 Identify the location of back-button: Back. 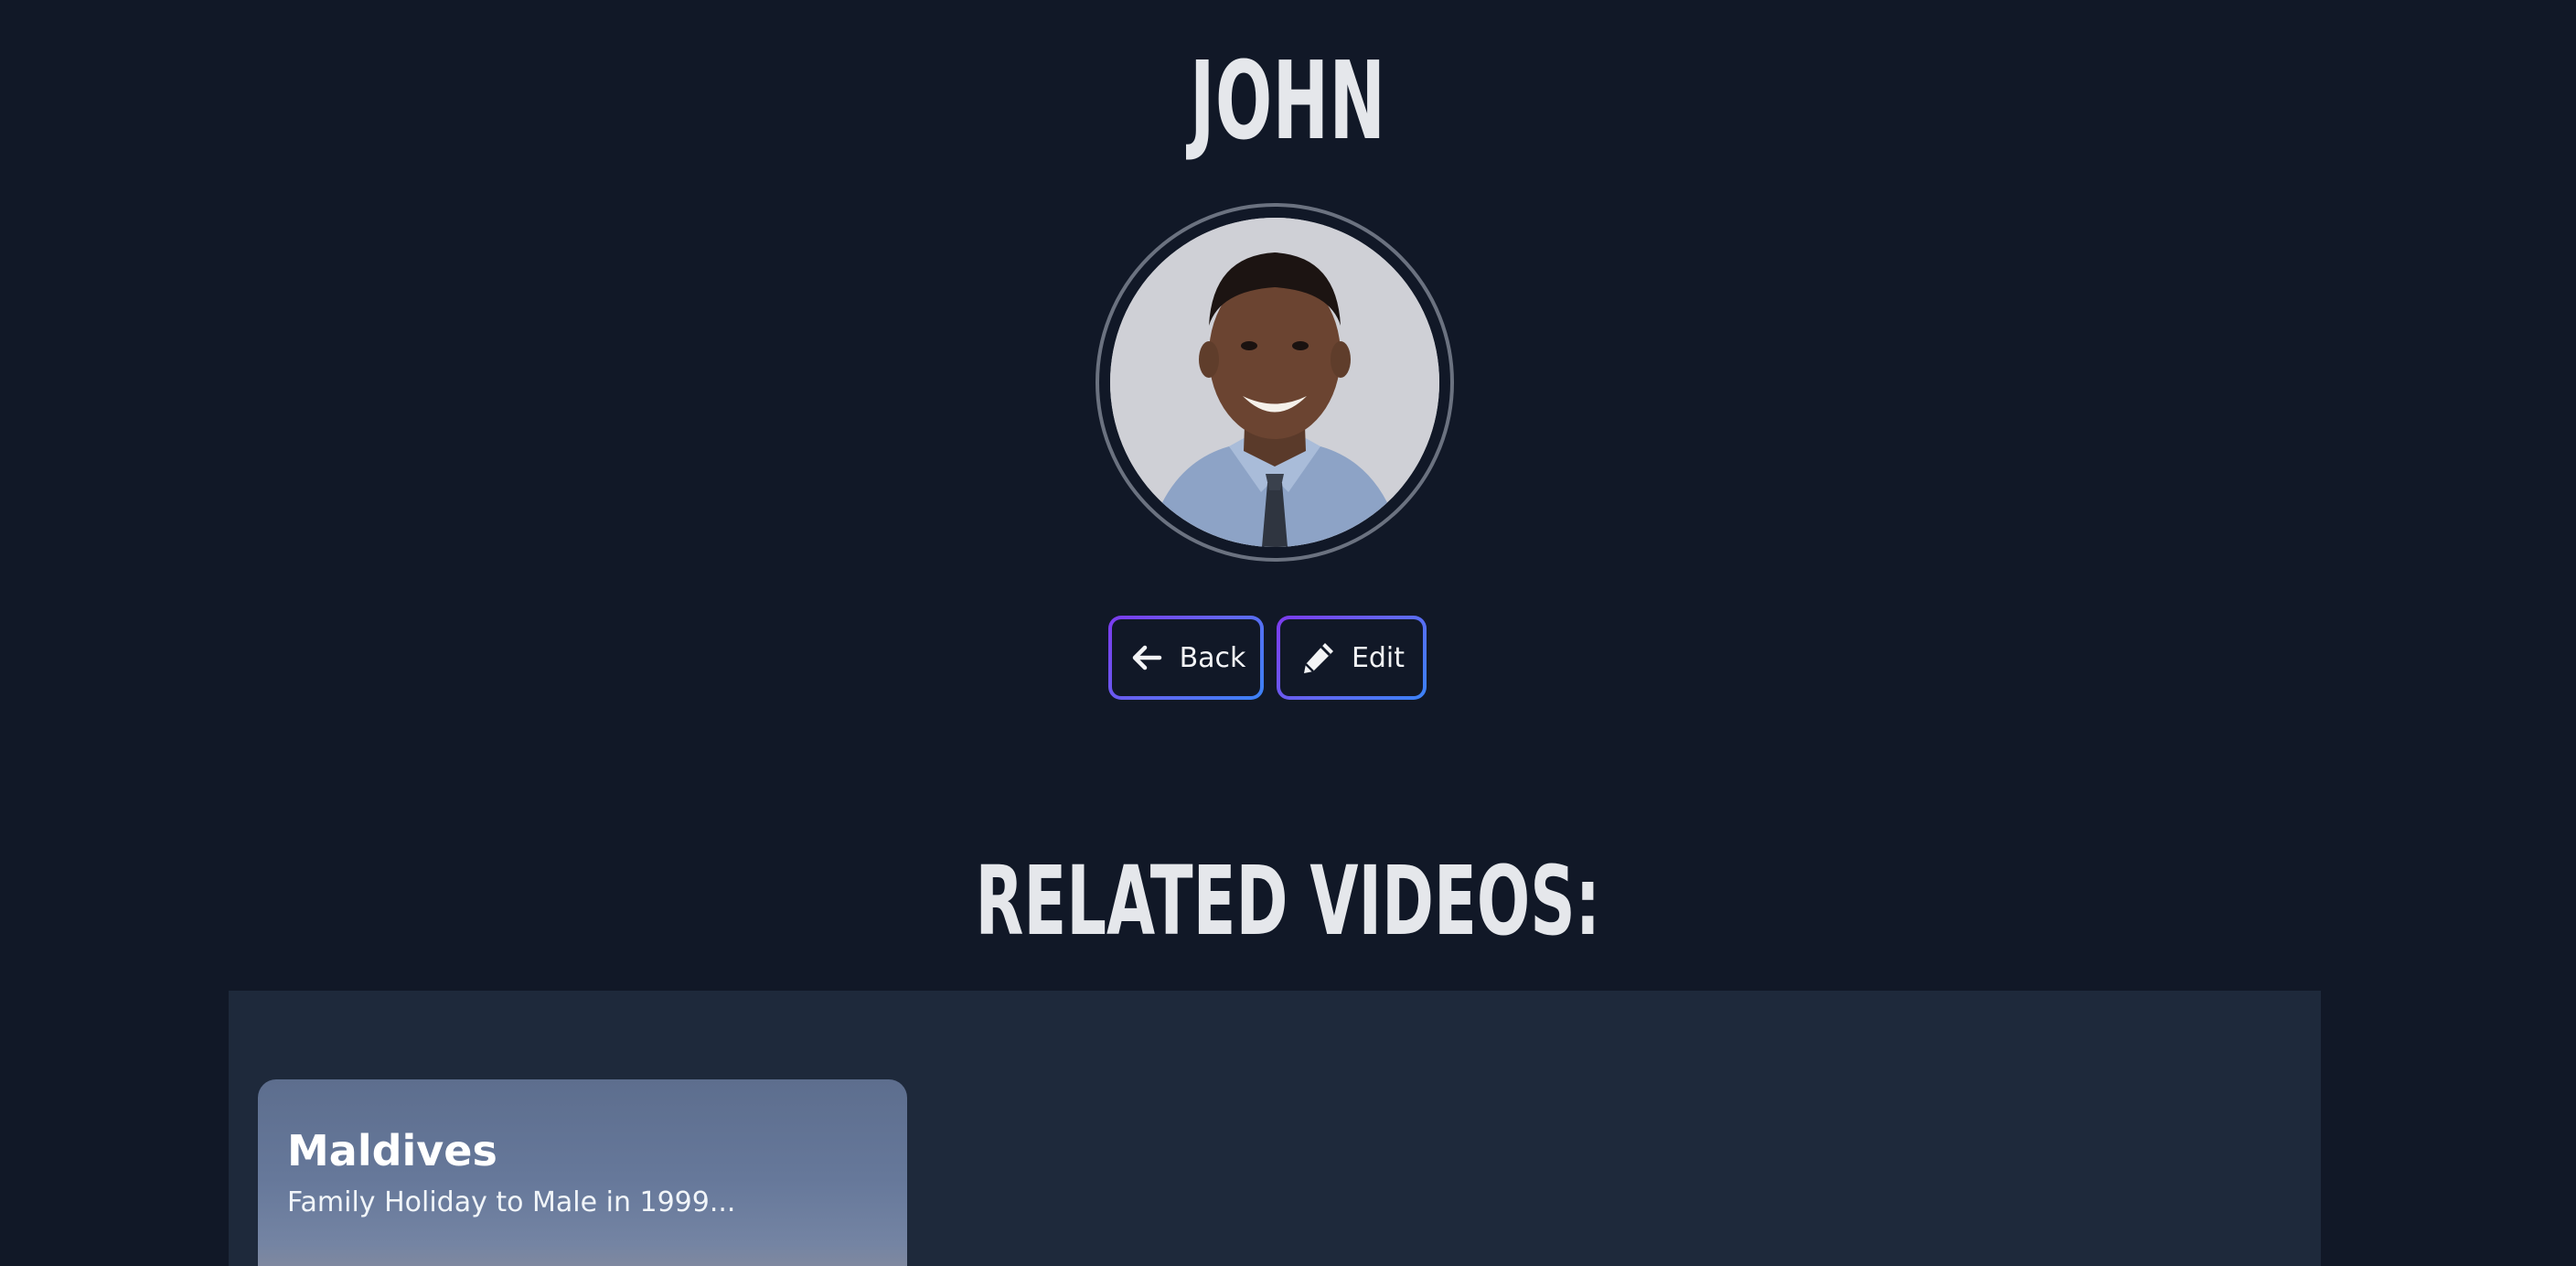
(1186, 658).